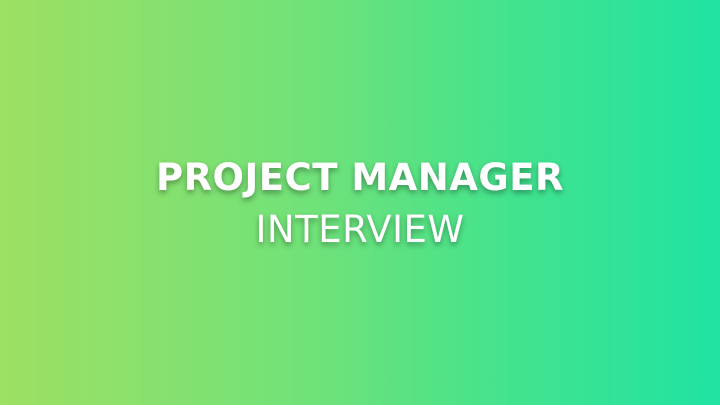  I want to click on slide-subtitle: INTERVIEW, so click(360, 229).